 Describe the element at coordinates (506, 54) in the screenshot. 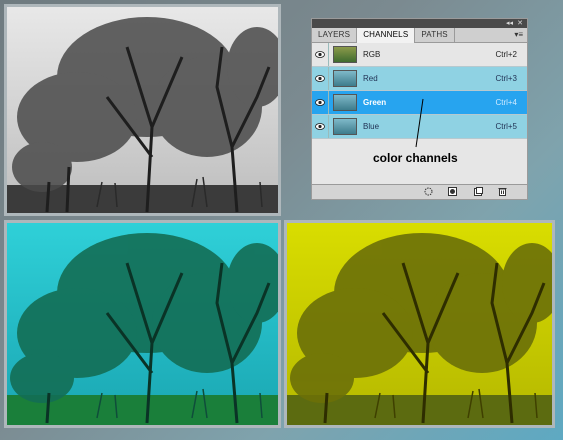

I see `channel-shortcut: Ctrl+2` at that location.